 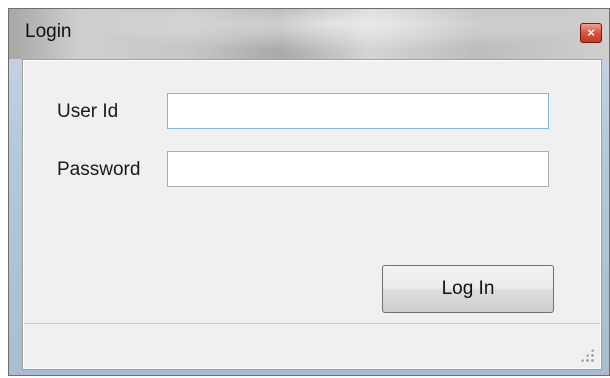 What do you see at coordinates (312, 345) in the screenshot?
I see `status-bar` at bounding box center [312, 345].